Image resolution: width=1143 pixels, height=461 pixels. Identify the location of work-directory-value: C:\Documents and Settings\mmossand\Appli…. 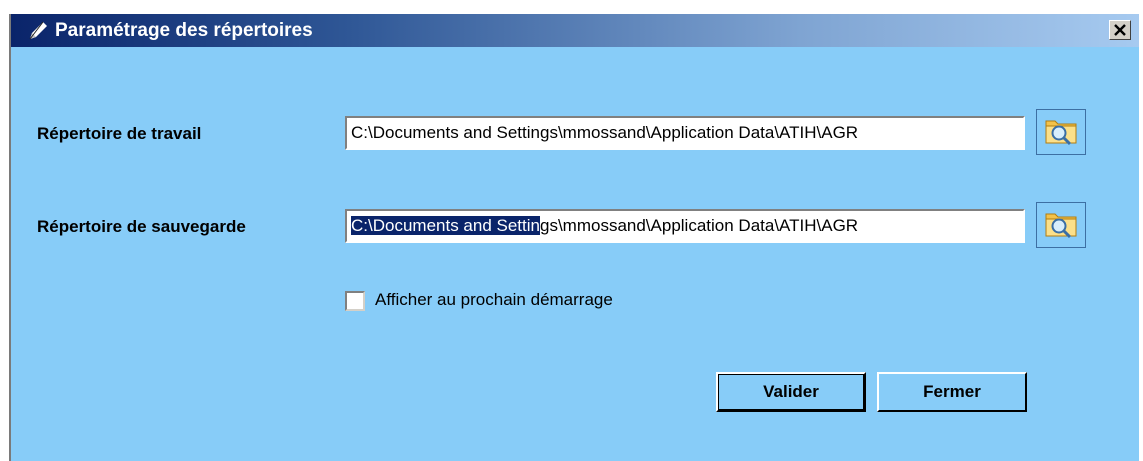
(605, 132).